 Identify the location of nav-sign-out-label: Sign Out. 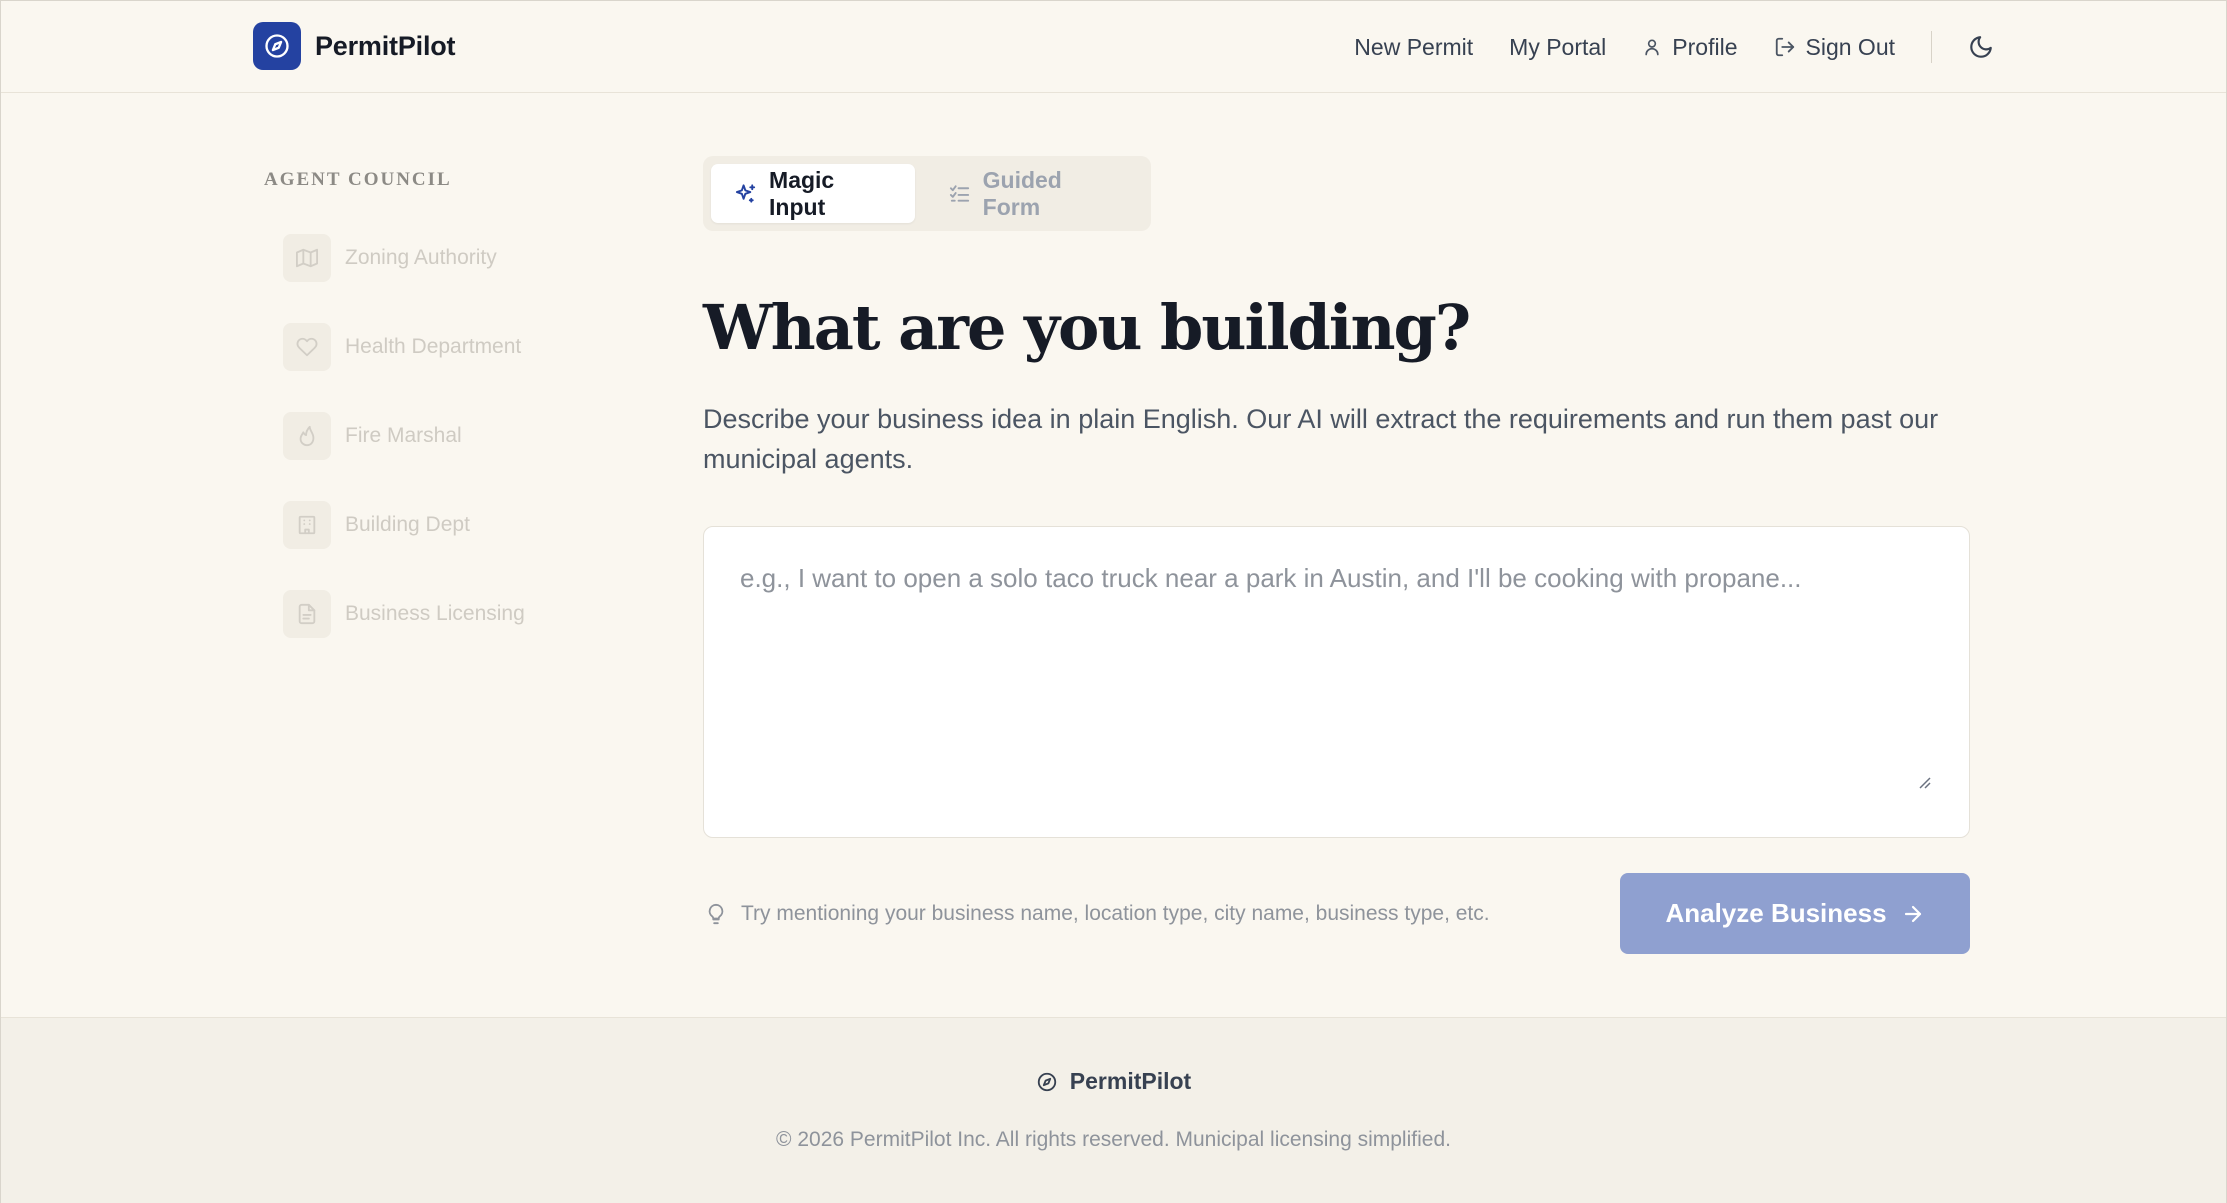
(1850, 46).